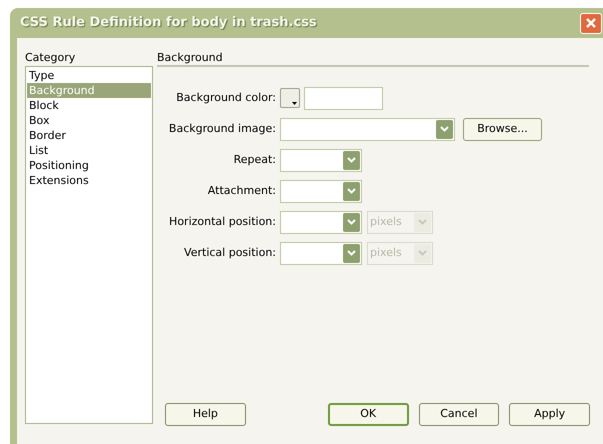 The image size is (603, 444). What do you see at coordinates (230, 252) in the screenshot?
I see `field-label: Vertical position:` at bounding box center [230, 252].